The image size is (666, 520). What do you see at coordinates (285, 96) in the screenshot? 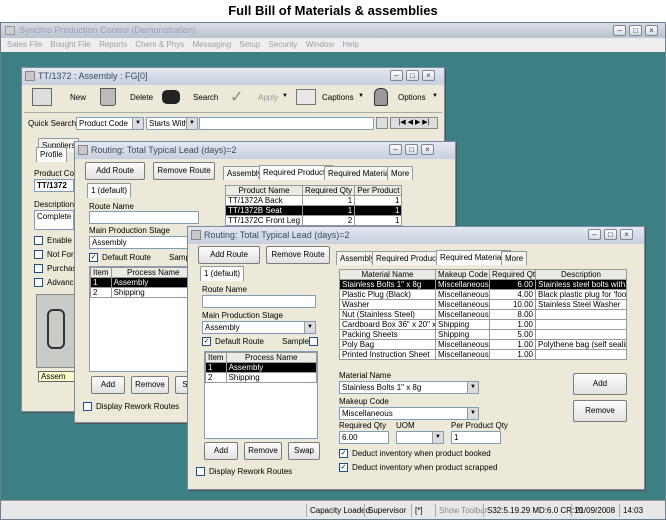
I see `apply-dropdown-icon: ▼` at bounding box center [285, 96].